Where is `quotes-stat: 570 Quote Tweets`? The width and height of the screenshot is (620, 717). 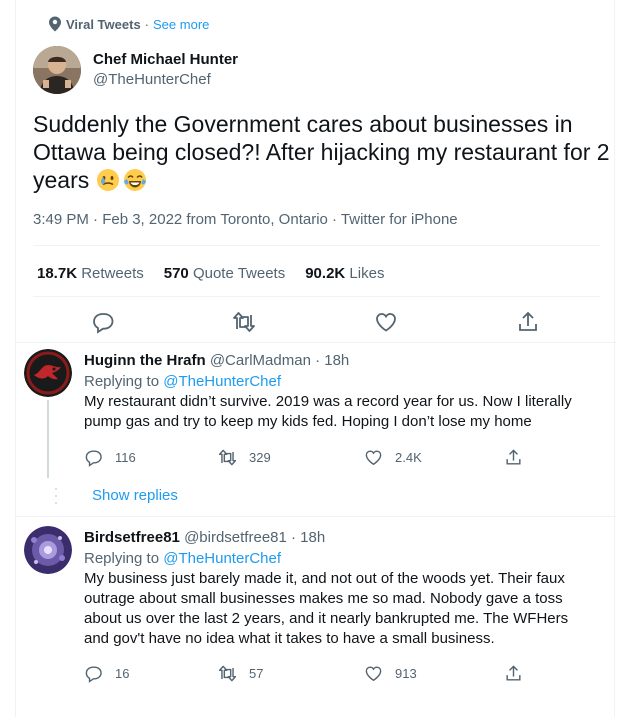
quotes-stat: 570 Quote Tweets is located at coordinates (224, 273).